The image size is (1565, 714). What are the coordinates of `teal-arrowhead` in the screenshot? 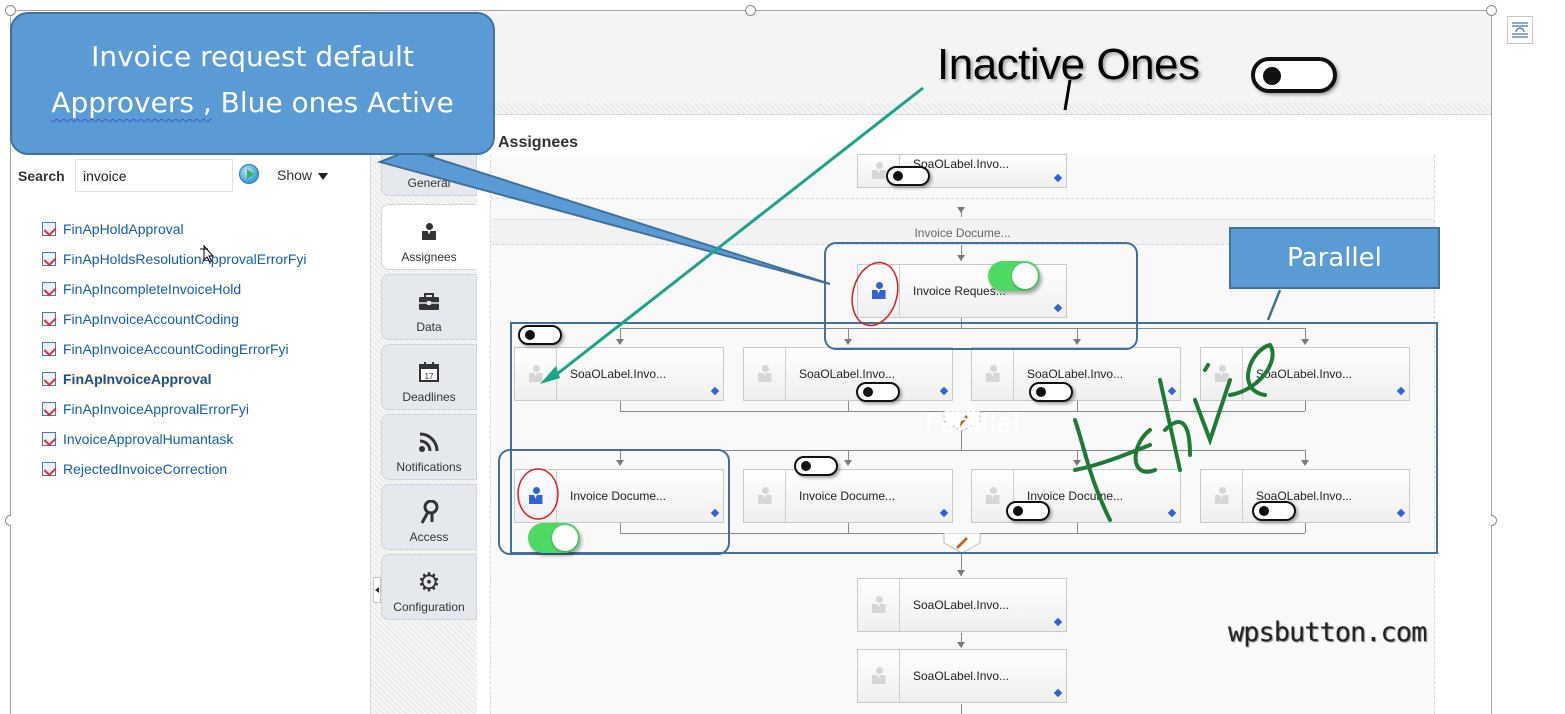 It's located at (550, 375).